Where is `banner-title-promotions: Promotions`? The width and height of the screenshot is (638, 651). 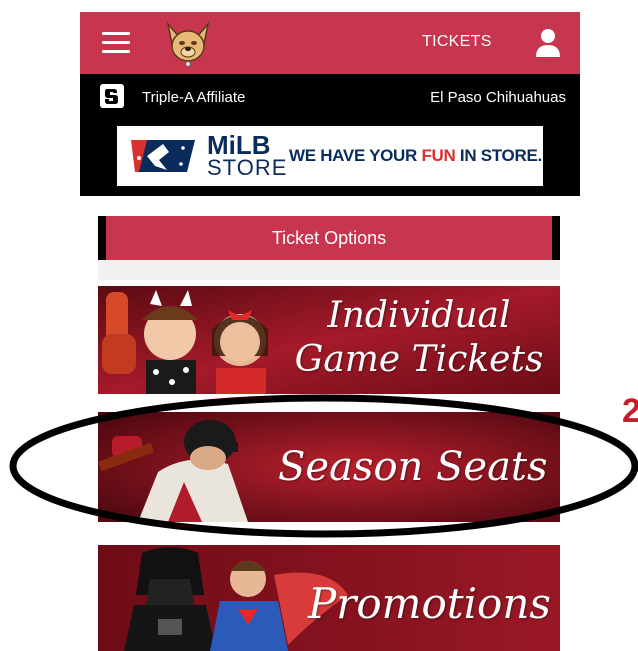 banner-title-promotions: Promotions is located at coordinates (429, 603).